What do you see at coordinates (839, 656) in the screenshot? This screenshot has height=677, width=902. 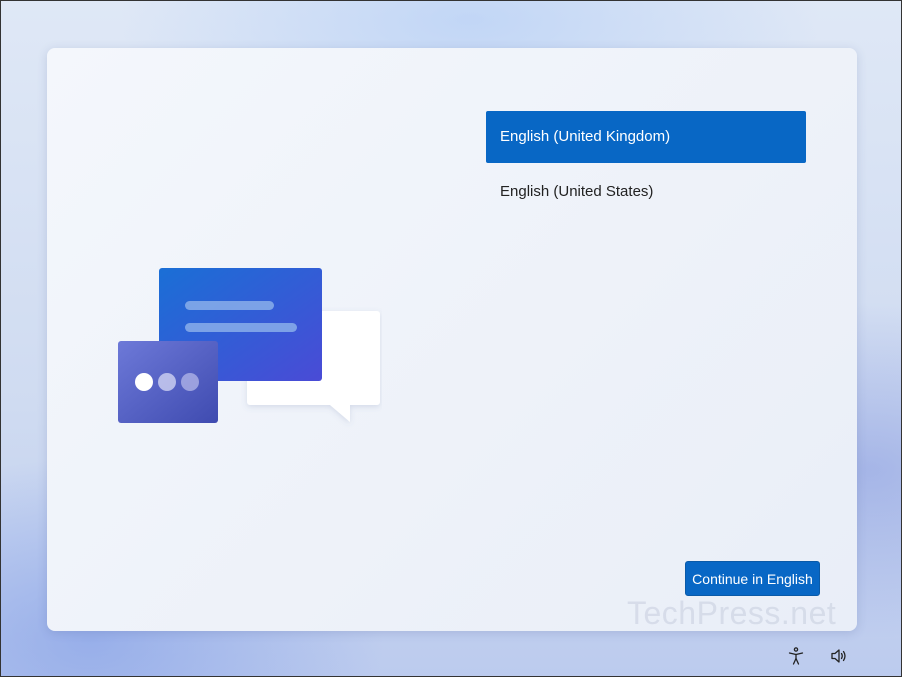 I see `volume-icon` at bounding box center [839, 656].